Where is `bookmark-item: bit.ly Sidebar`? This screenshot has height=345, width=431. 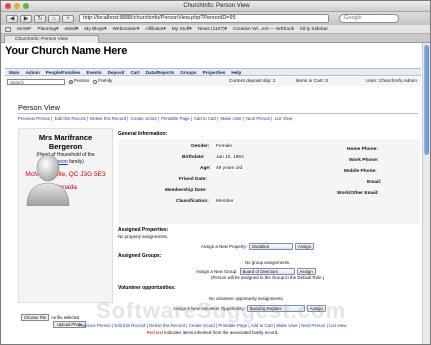
bookmark-item: bit.ly Sidebar is located at coordinates (314, 29).